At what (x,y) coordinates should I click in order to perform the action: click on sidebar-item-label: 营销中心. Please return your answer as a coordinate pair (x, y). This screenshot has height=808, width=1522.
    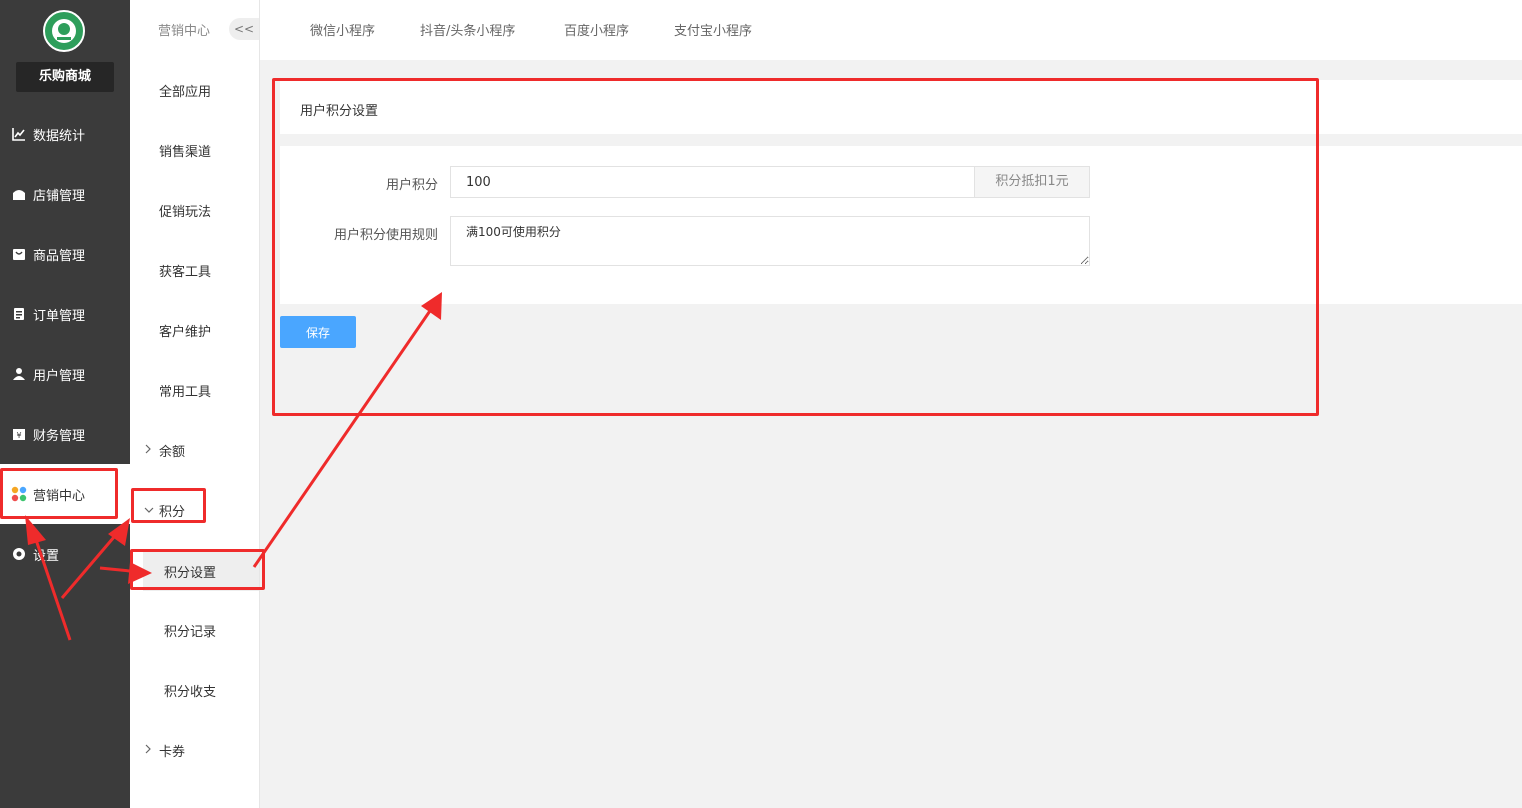
    Looking at the image, I should click on (59, 496).